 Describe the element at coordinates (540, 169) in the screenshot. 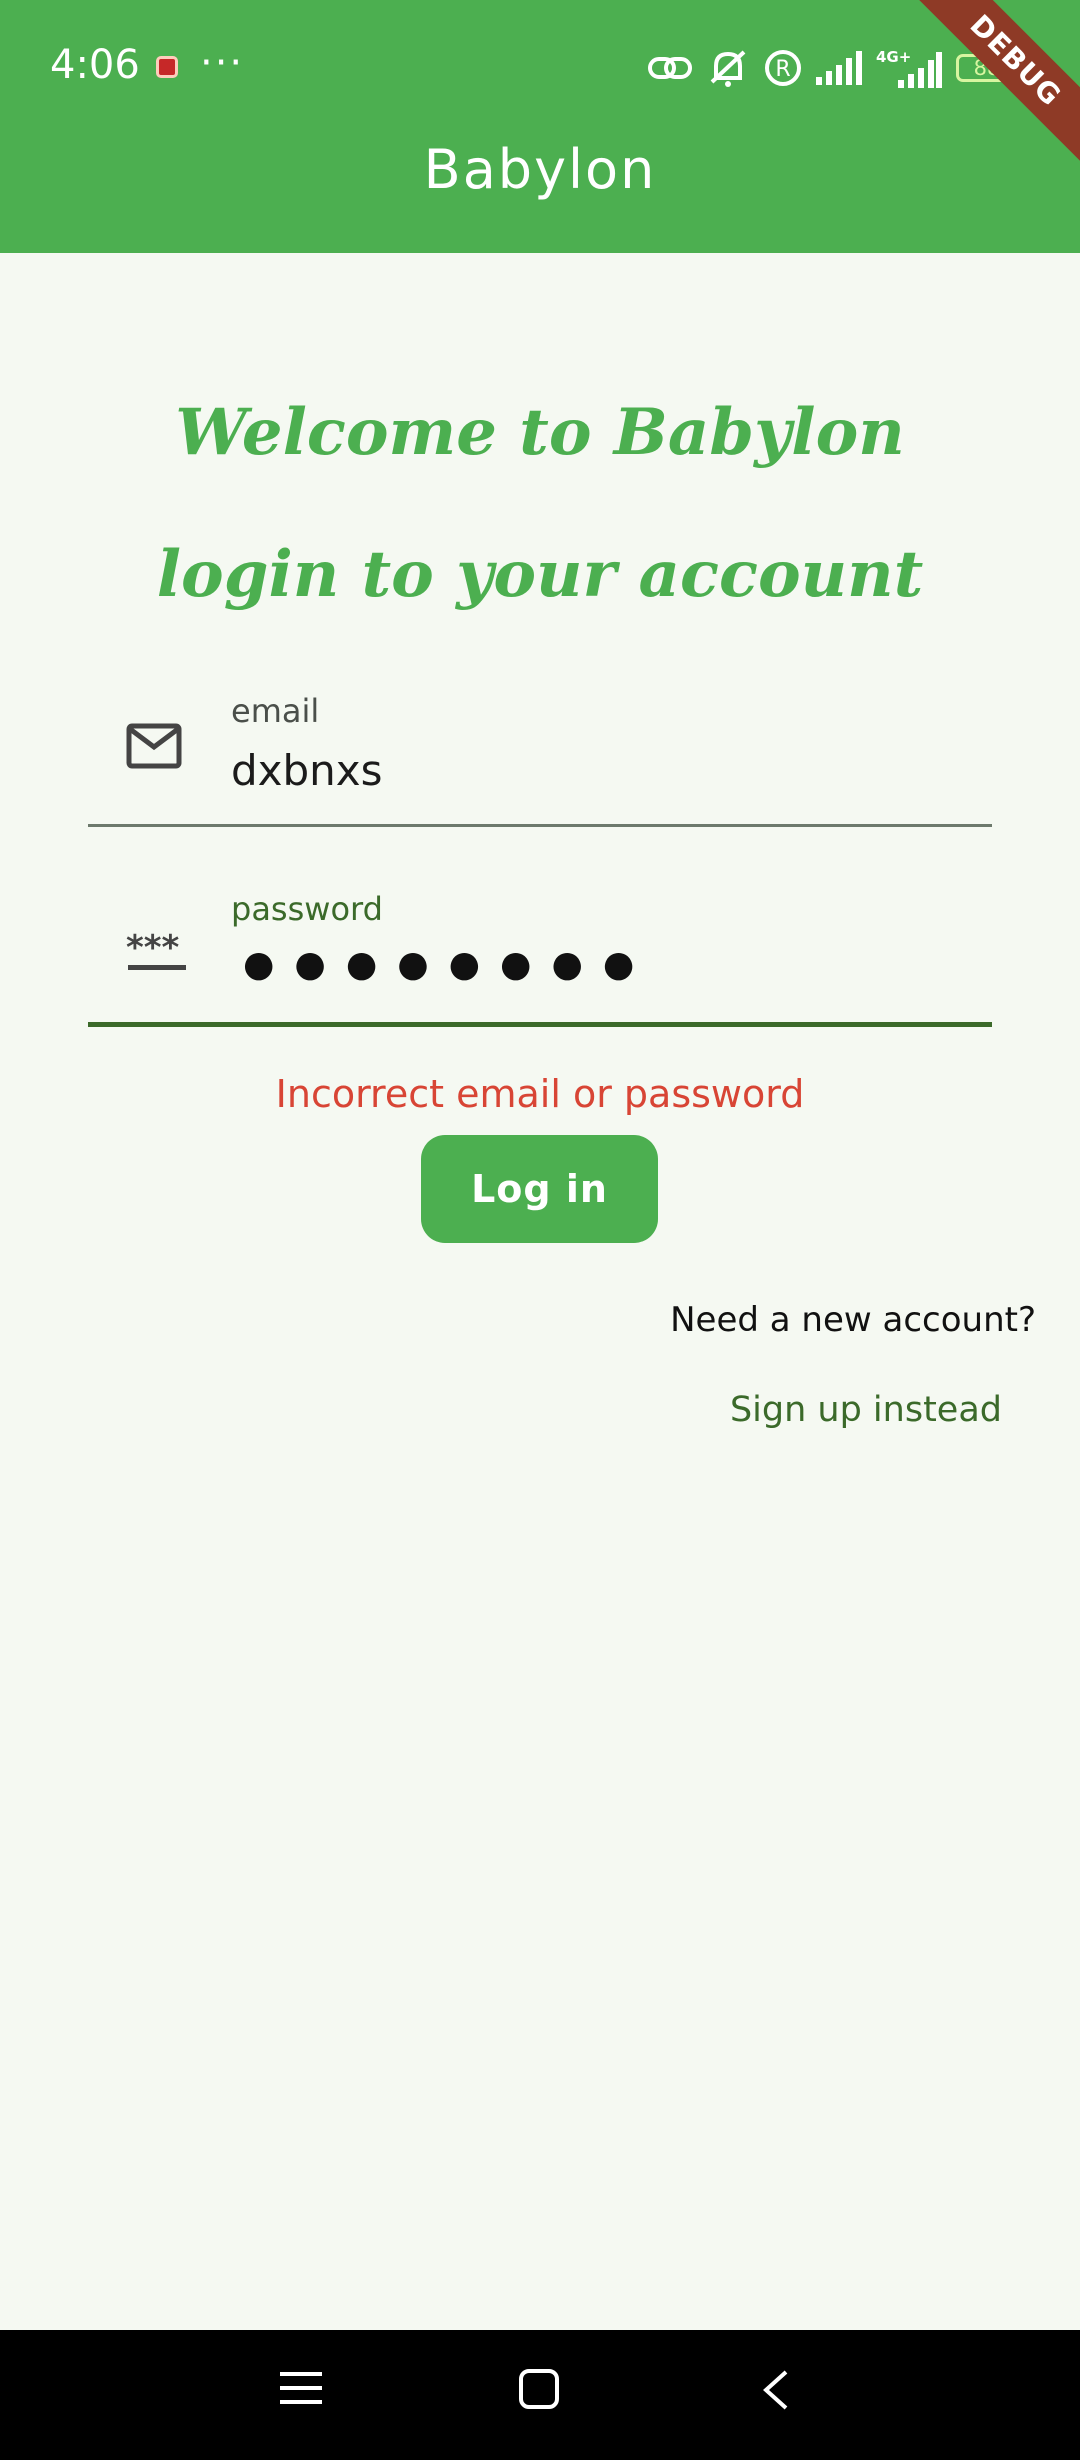

I see `app-title: Babylon` at that location.